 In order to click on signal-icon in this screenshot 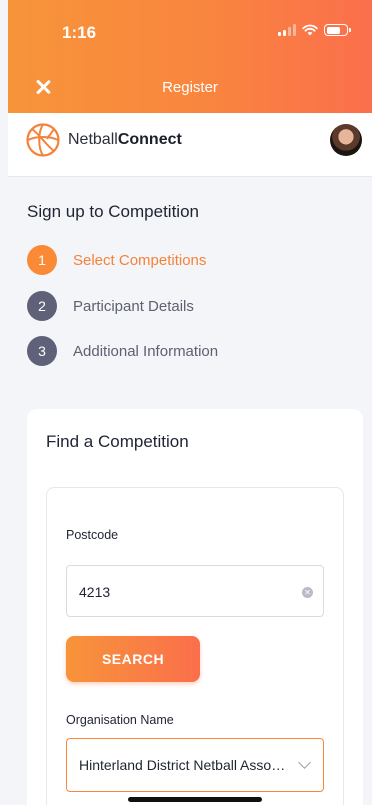, I will do `click(287, 30)`.